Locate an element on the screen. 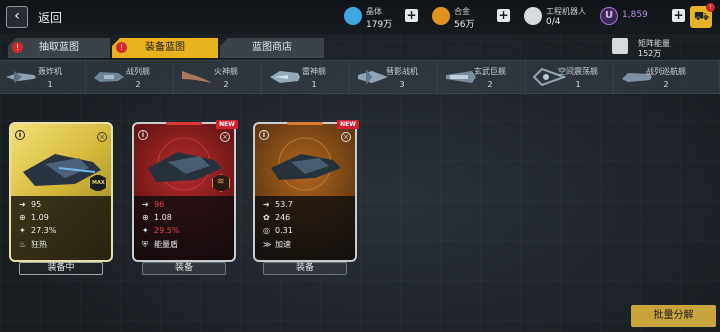 Image resolution: width=720 pixels, height=332 pixels. stat-value: 95 is located at coordinates (36, 204).